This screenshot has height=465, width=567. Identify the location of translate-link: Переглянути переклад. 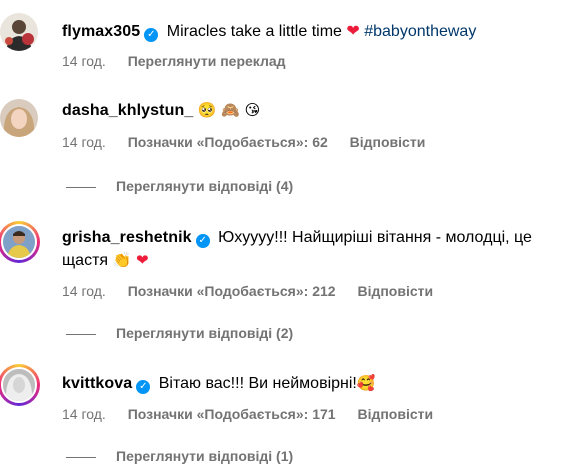
(207, 61).